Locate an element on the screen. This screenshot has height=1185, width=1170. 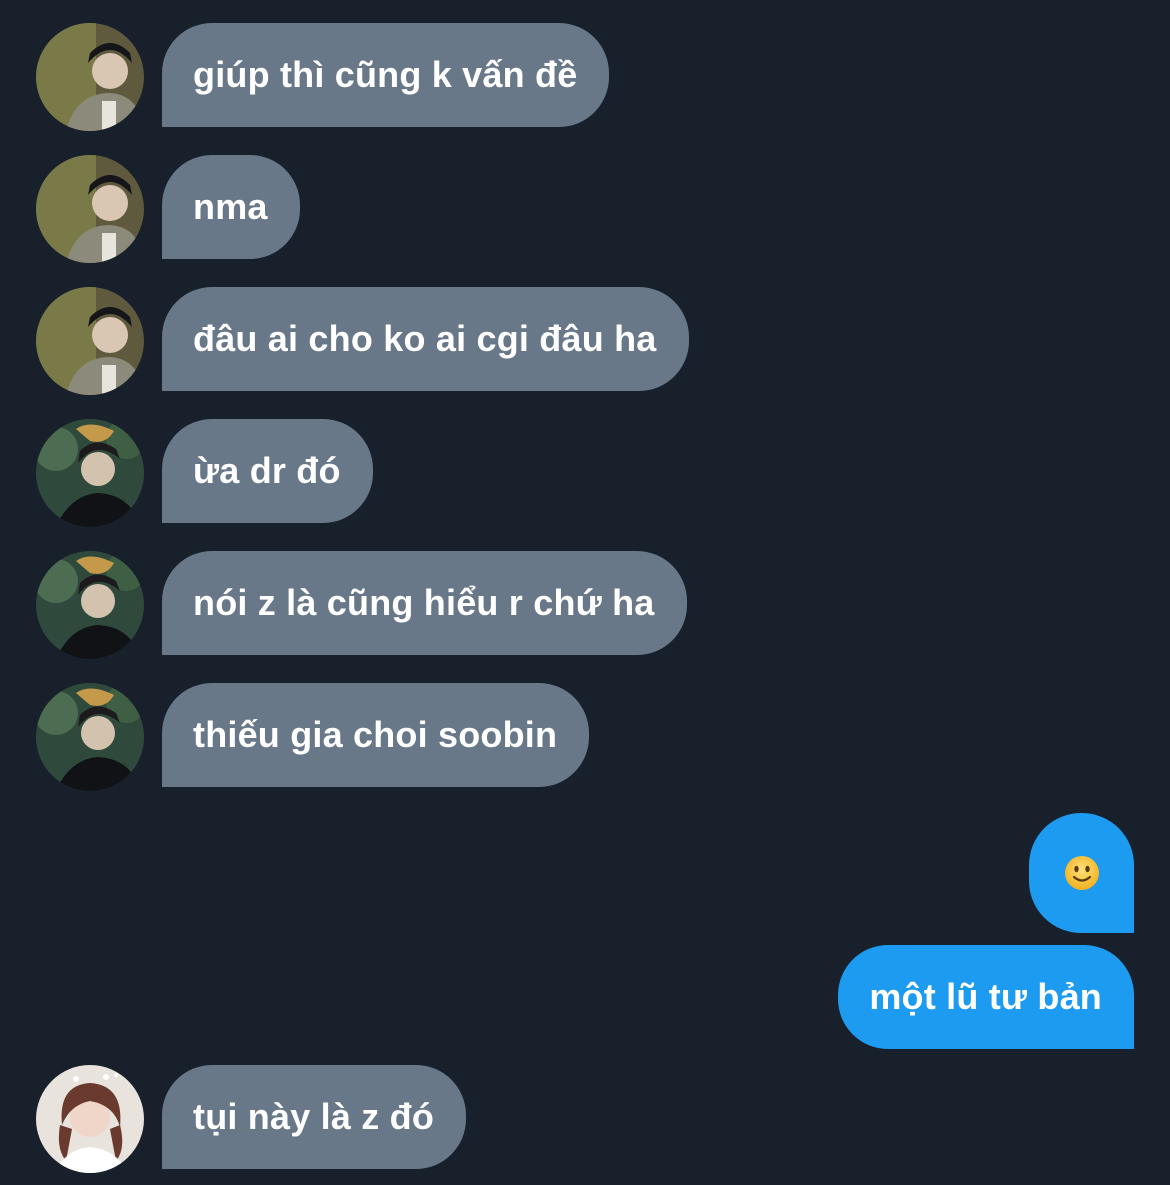
outgoing-message-bubble: một lũ tư bản is located at coordinates (986, 997).